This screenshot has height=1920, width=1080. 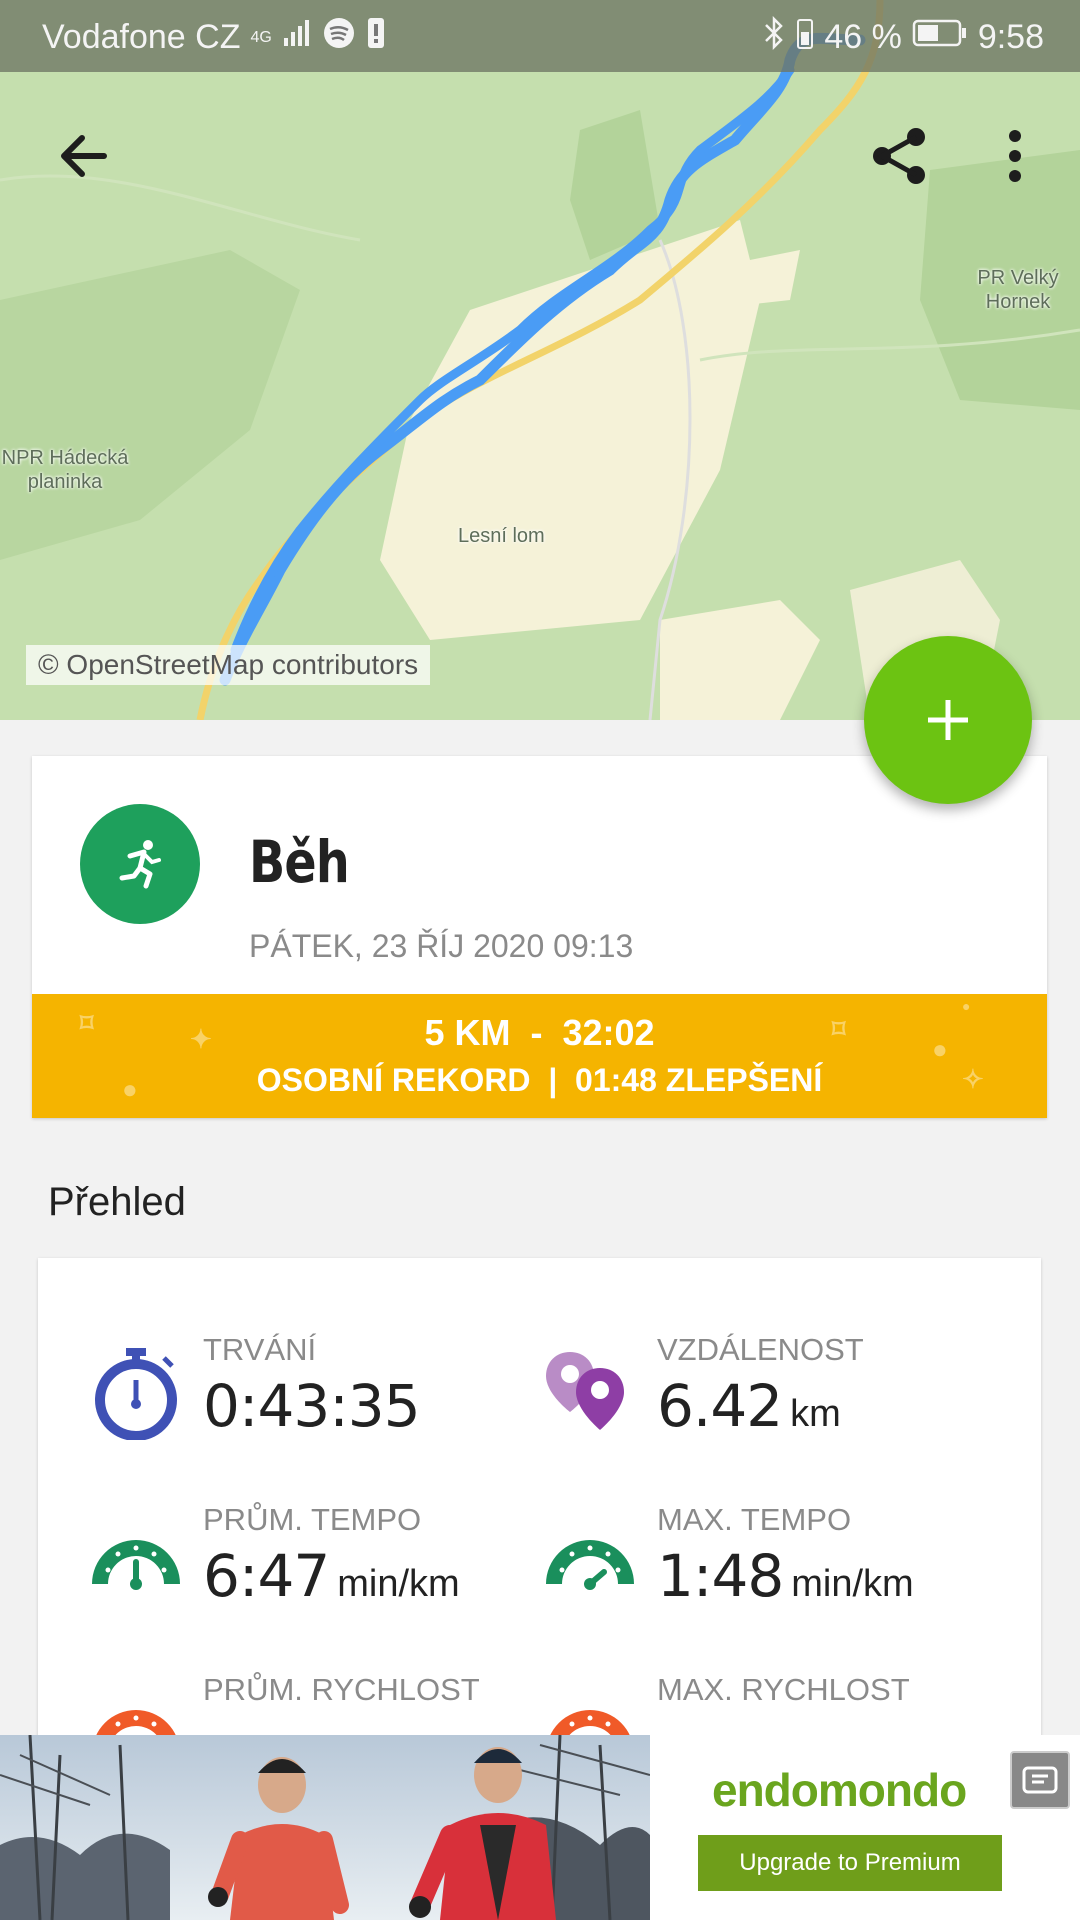 I want to click on signal-icon, so click(x=297, y=37).